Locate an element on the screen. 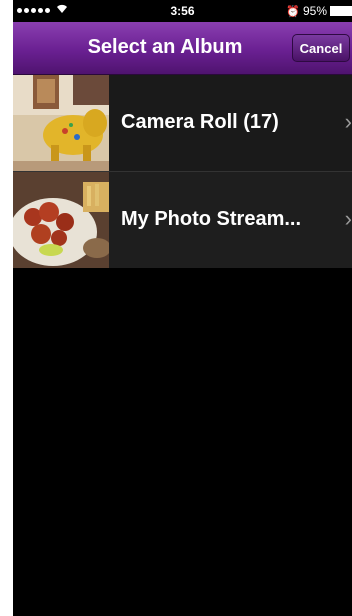  food-photo-thumbnail is located at coordinates (61, 220).